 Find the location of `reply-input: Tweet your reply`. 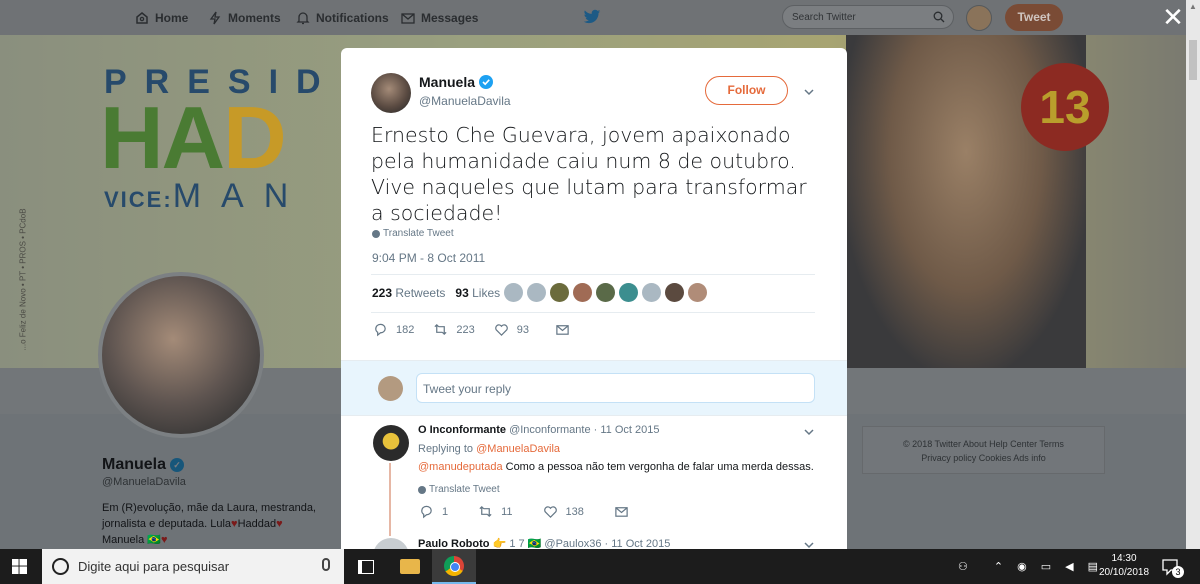

reply-input: Tweet your reply is located at coordinates (615, 388).